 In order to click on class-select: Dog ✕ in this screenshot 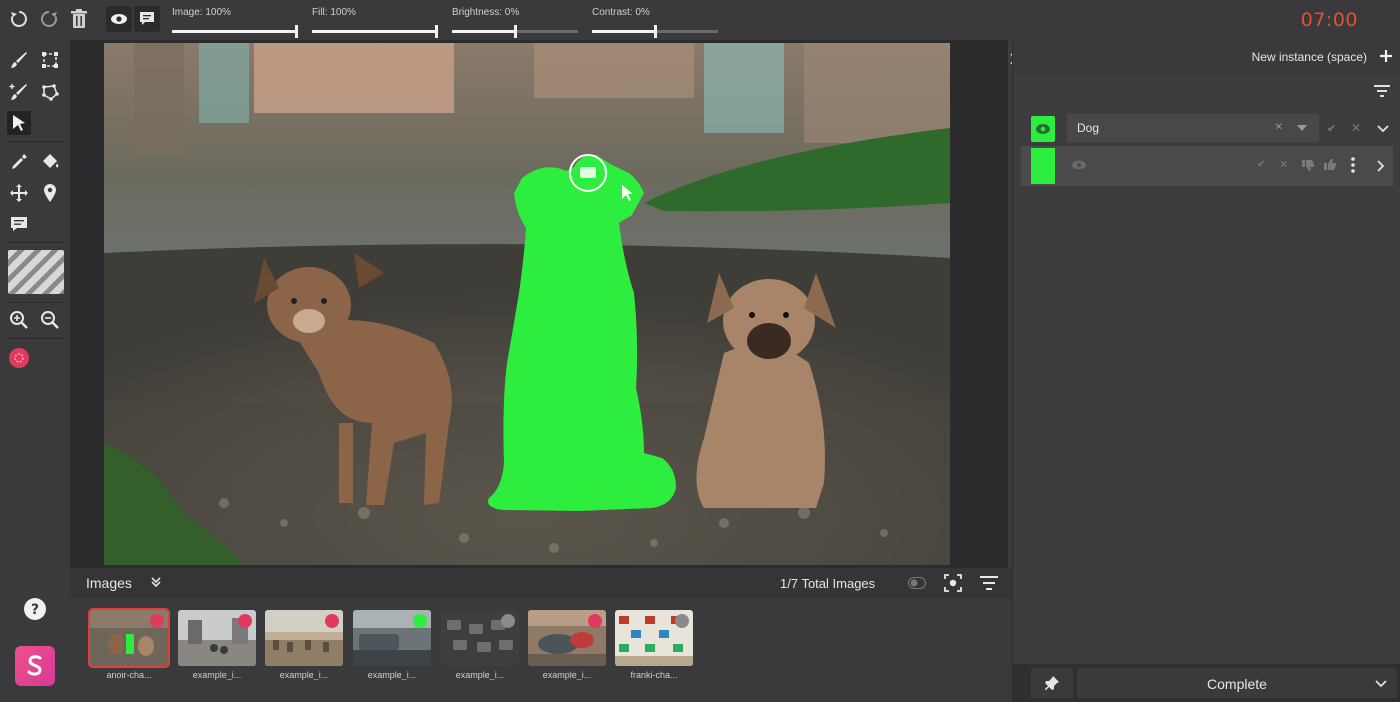, I will do `click(1193, 128)`.